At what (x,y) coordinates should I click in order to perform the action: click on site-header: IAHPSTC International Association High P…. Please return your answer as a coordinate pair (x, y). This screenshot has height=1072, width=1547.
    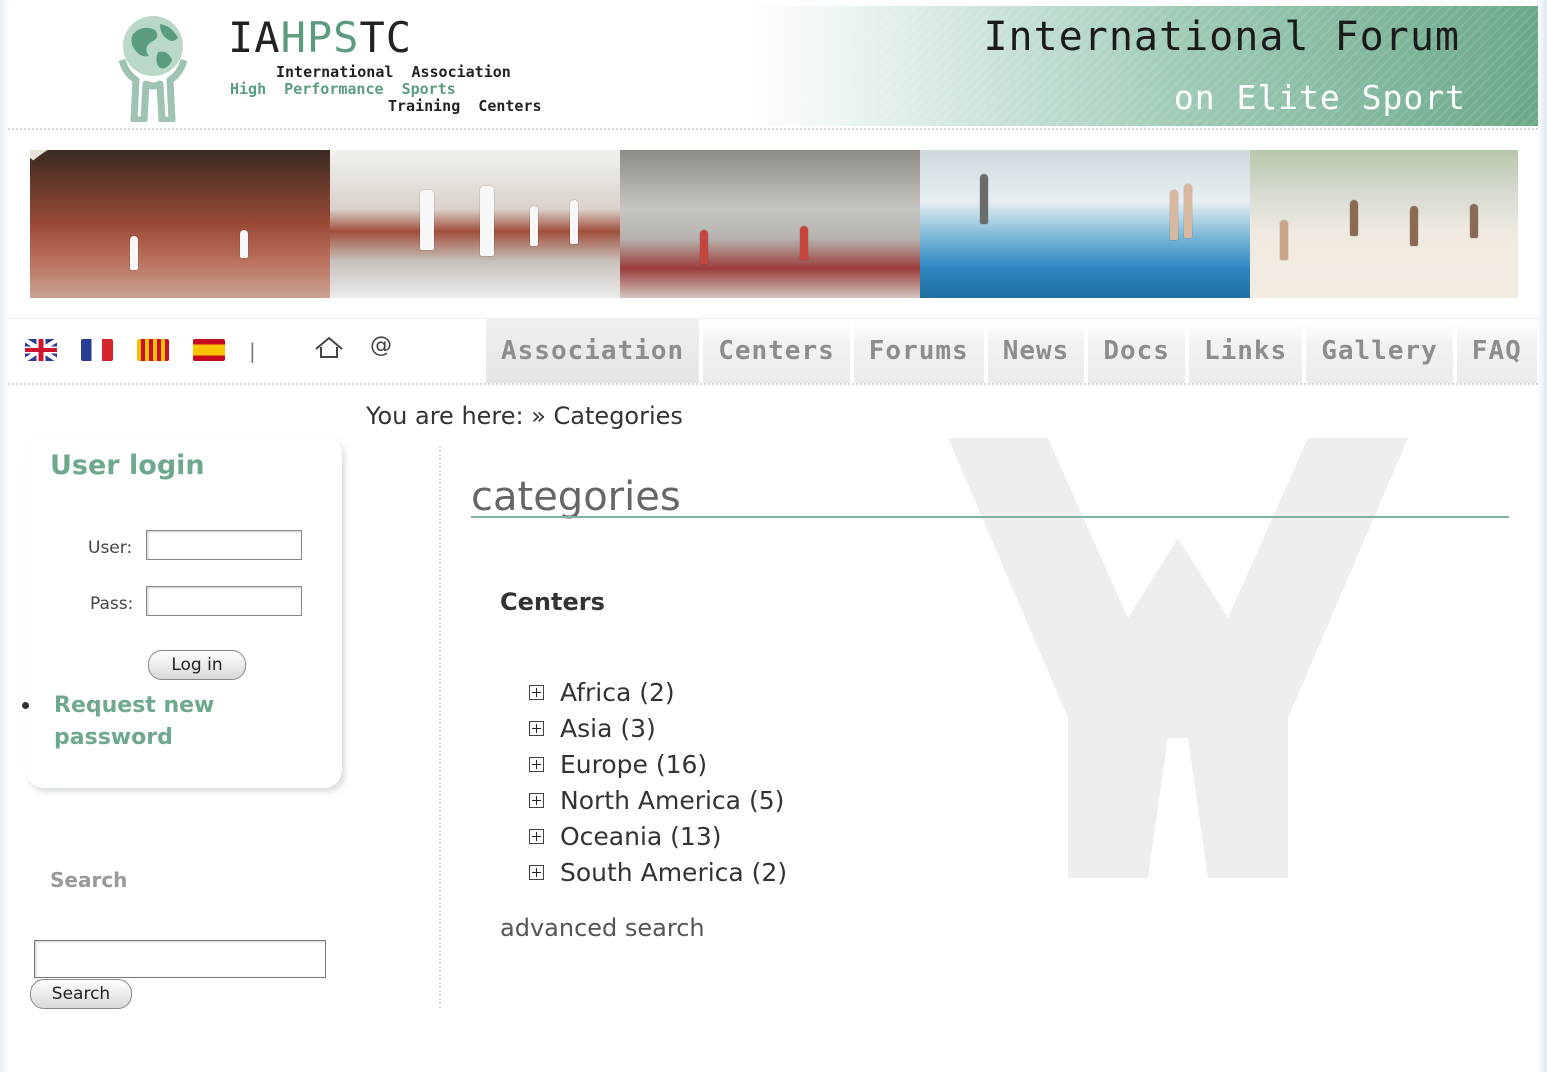
    Looking at the image, I should click on (773, 68).